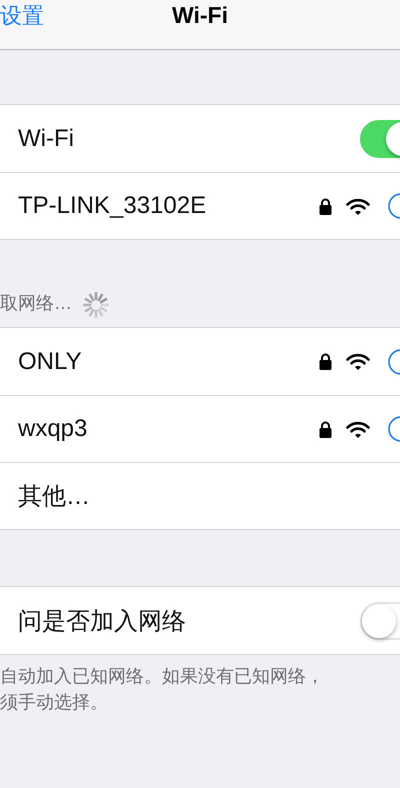 Image resolution: width=400 pixels, height=788 pixels. I want to click on network-row: ONLY, so click(200, 361).